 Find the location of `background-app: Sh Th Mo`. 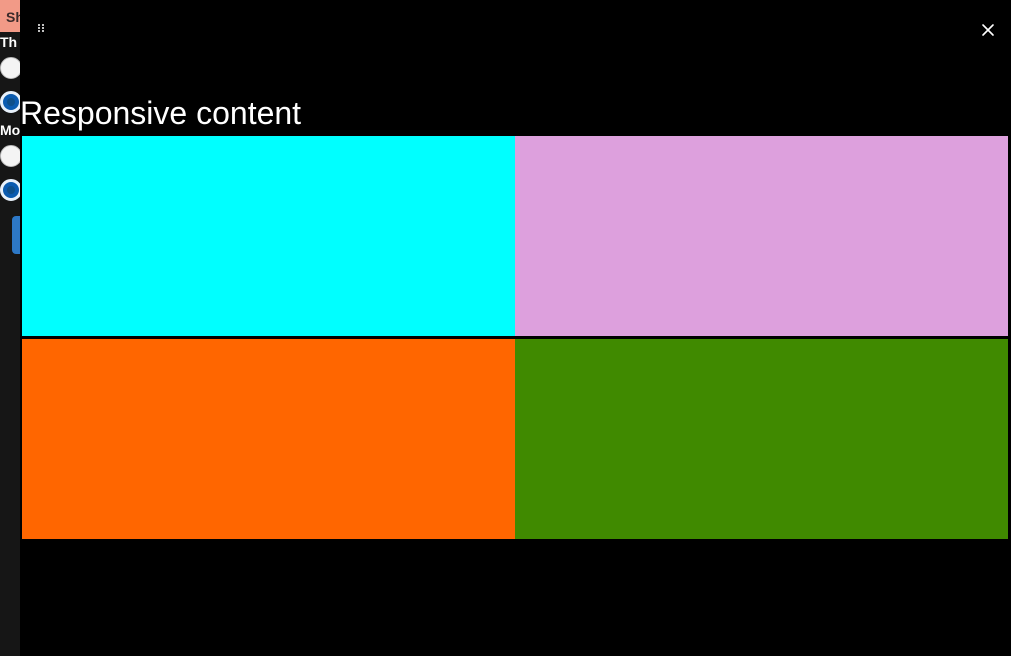

background-app: Sh Th Mo is located at coordinates (10, 328).